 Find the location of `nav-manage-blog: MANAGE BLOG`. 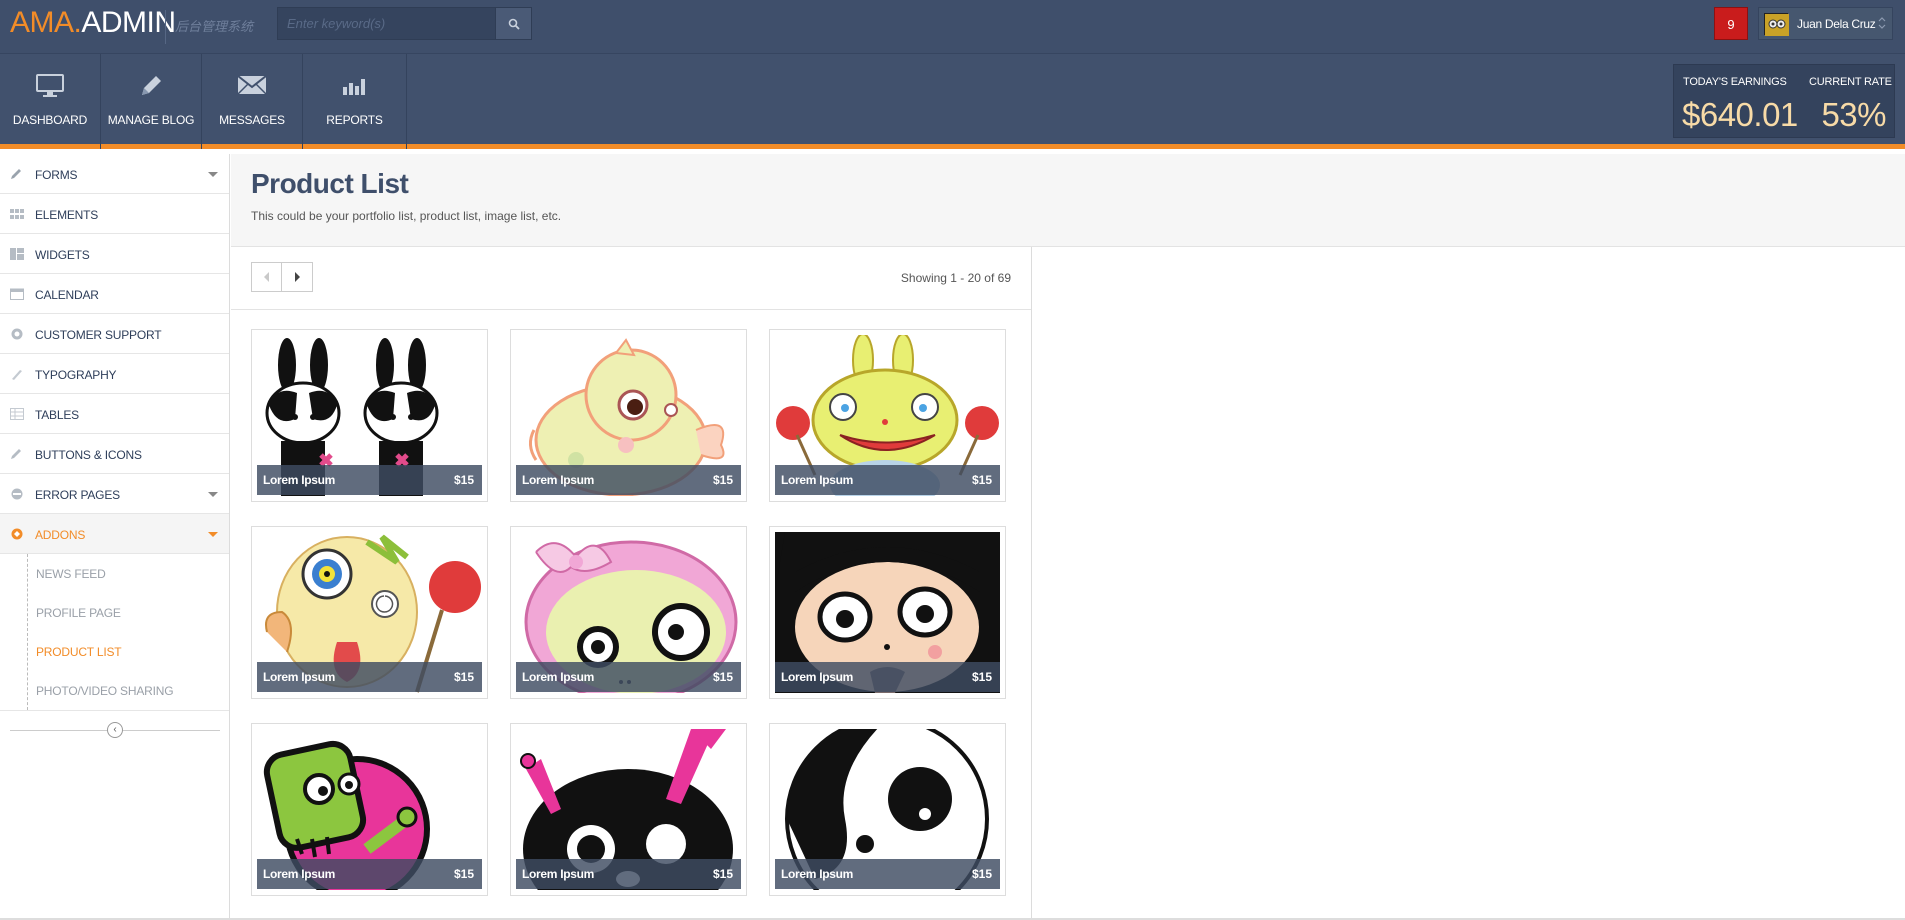

nav-manage-blog: MANAGE BLOG is located at coordinates (151, 101).